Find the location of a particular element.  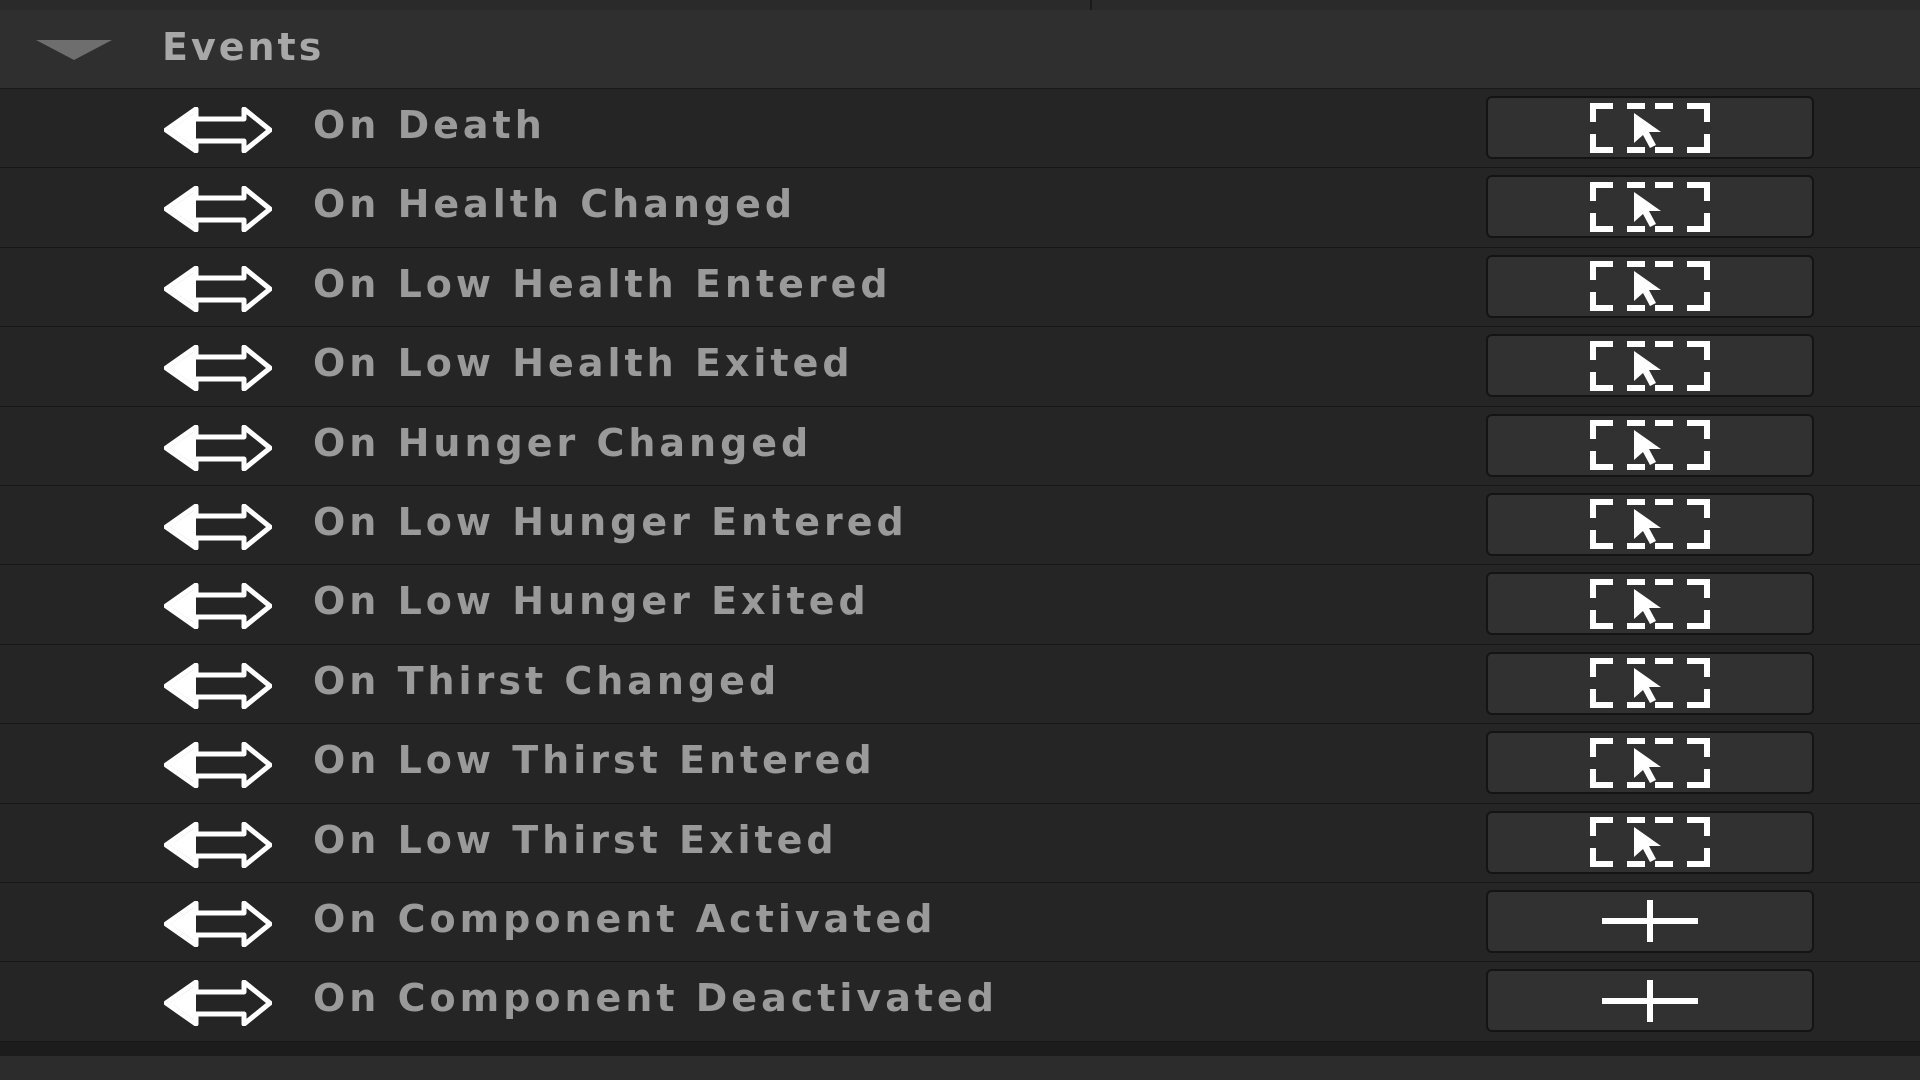

event-row: On Health Changed is located at coordinates (960, 208).